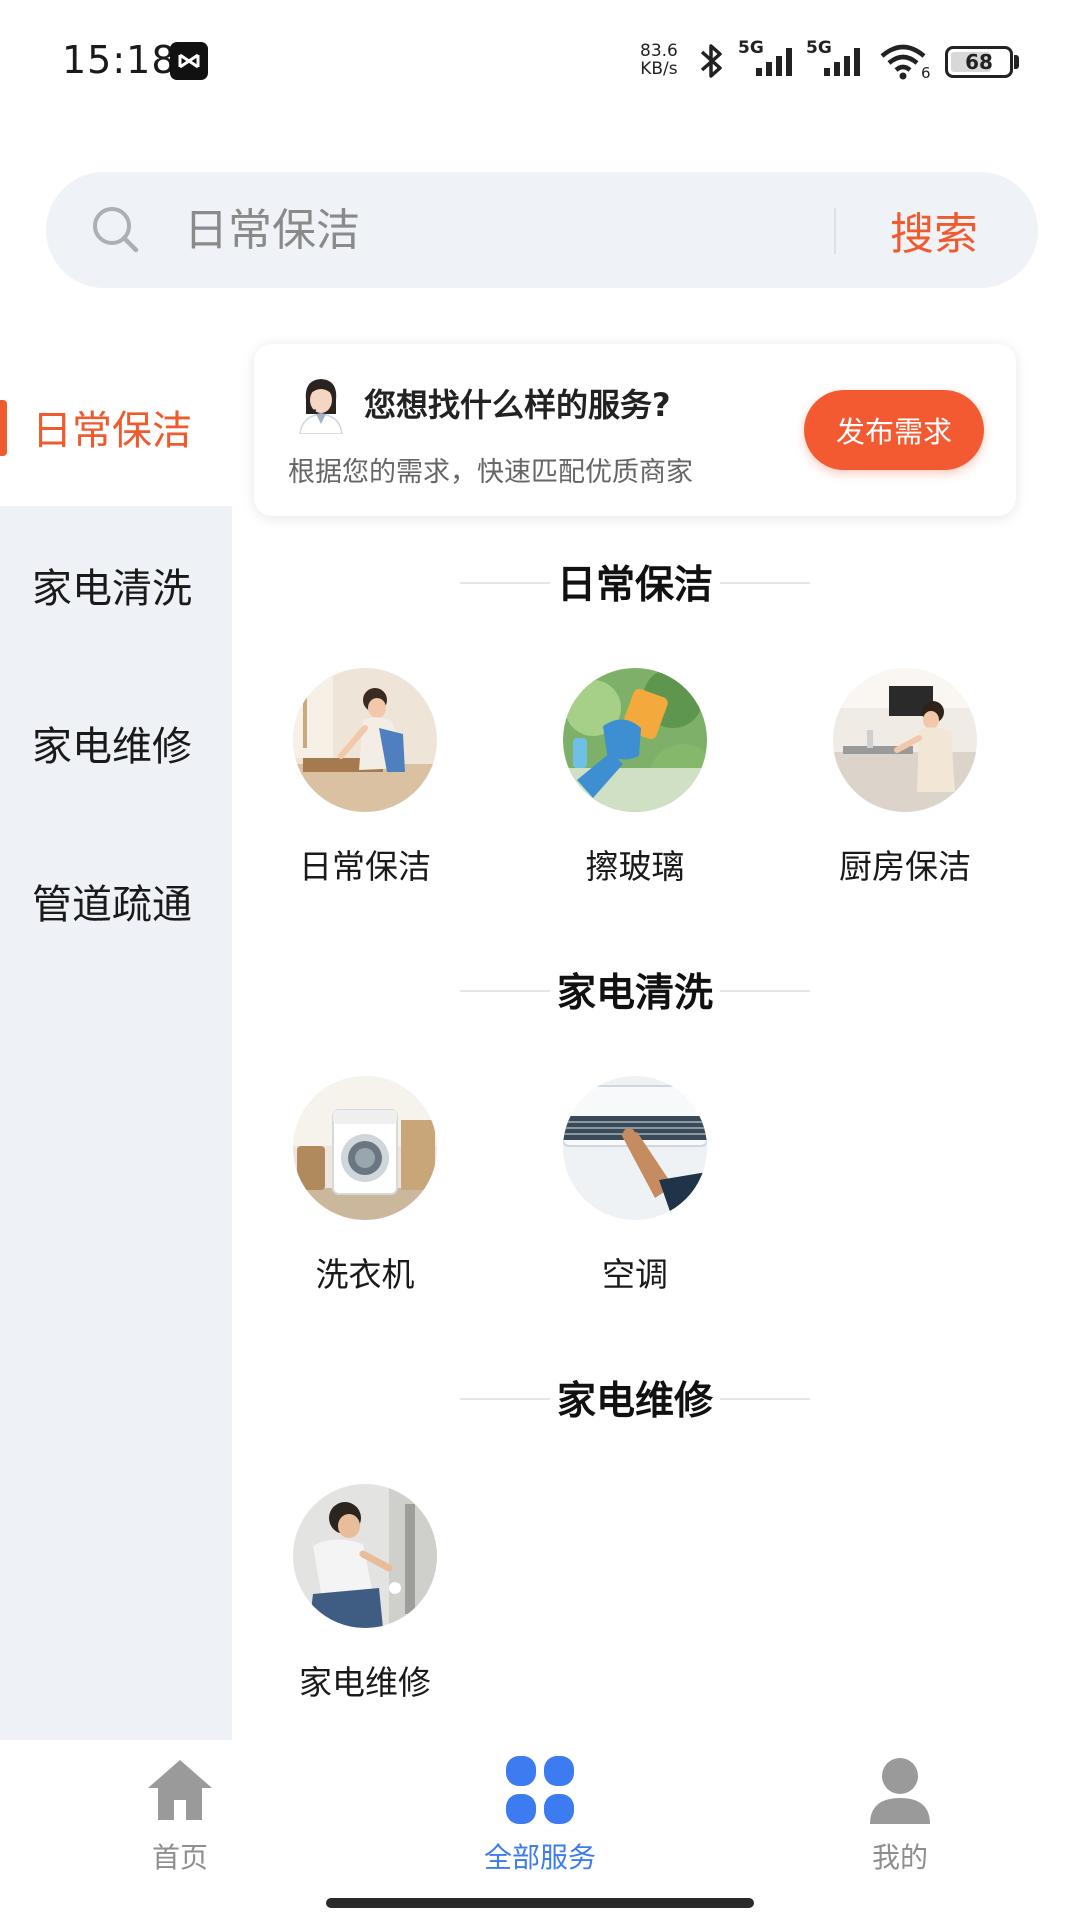  What do you see at coordinates (900, 1791) in the screenshot?
I see `profile-icon` at bounding box center [900, 1791].